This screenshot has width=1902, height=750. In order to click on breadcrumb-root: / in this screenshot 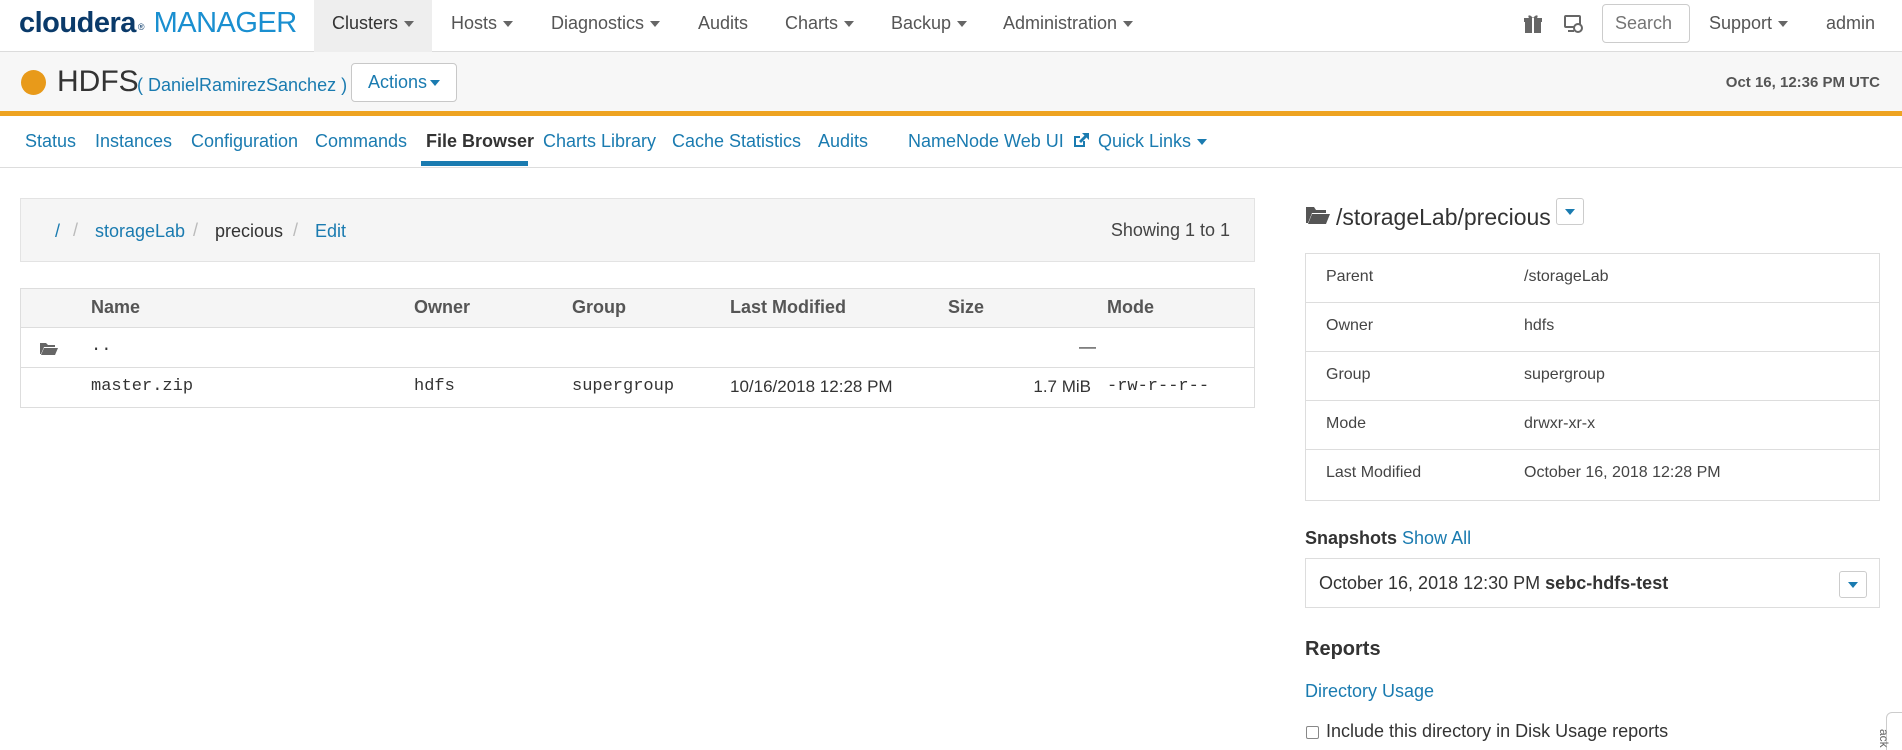, I will do `click(57, 231)`.